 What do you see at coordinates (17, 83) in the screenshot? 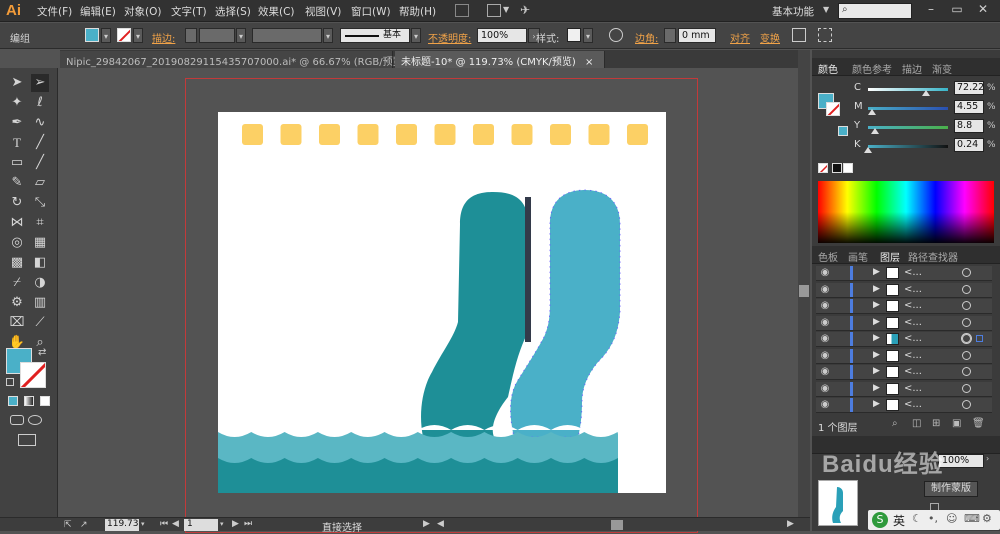
I see `selection-tool-icon: ➤` at bounding box center [17, 83].